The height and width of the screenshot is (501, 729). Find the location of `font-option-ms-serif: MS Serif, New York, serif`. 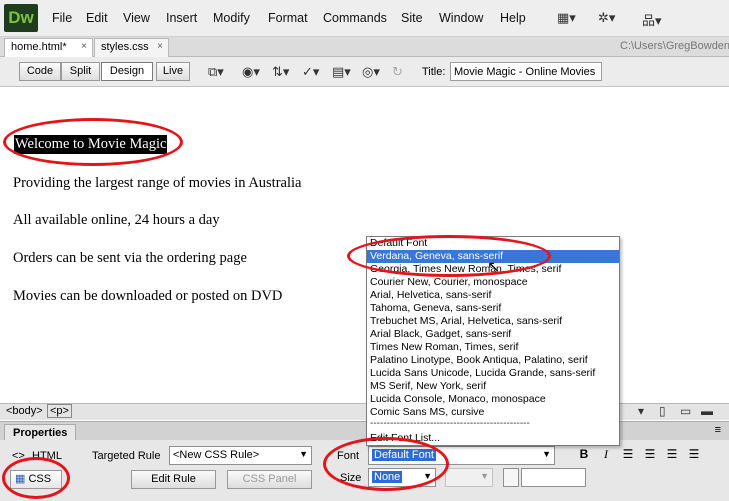

font-option-ms-serif: MS Serif, New York, serif is located at coordinates (493, 386).